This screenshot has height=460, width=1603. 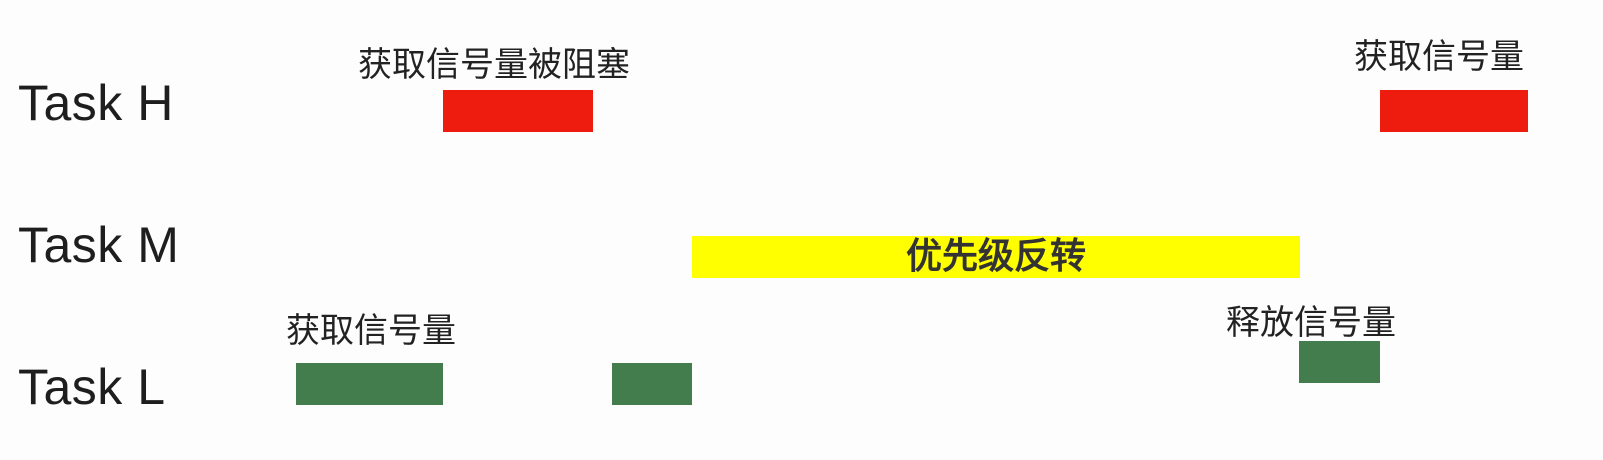 I want to click on bar-task-h-blocked, so click(x=518, y=111).